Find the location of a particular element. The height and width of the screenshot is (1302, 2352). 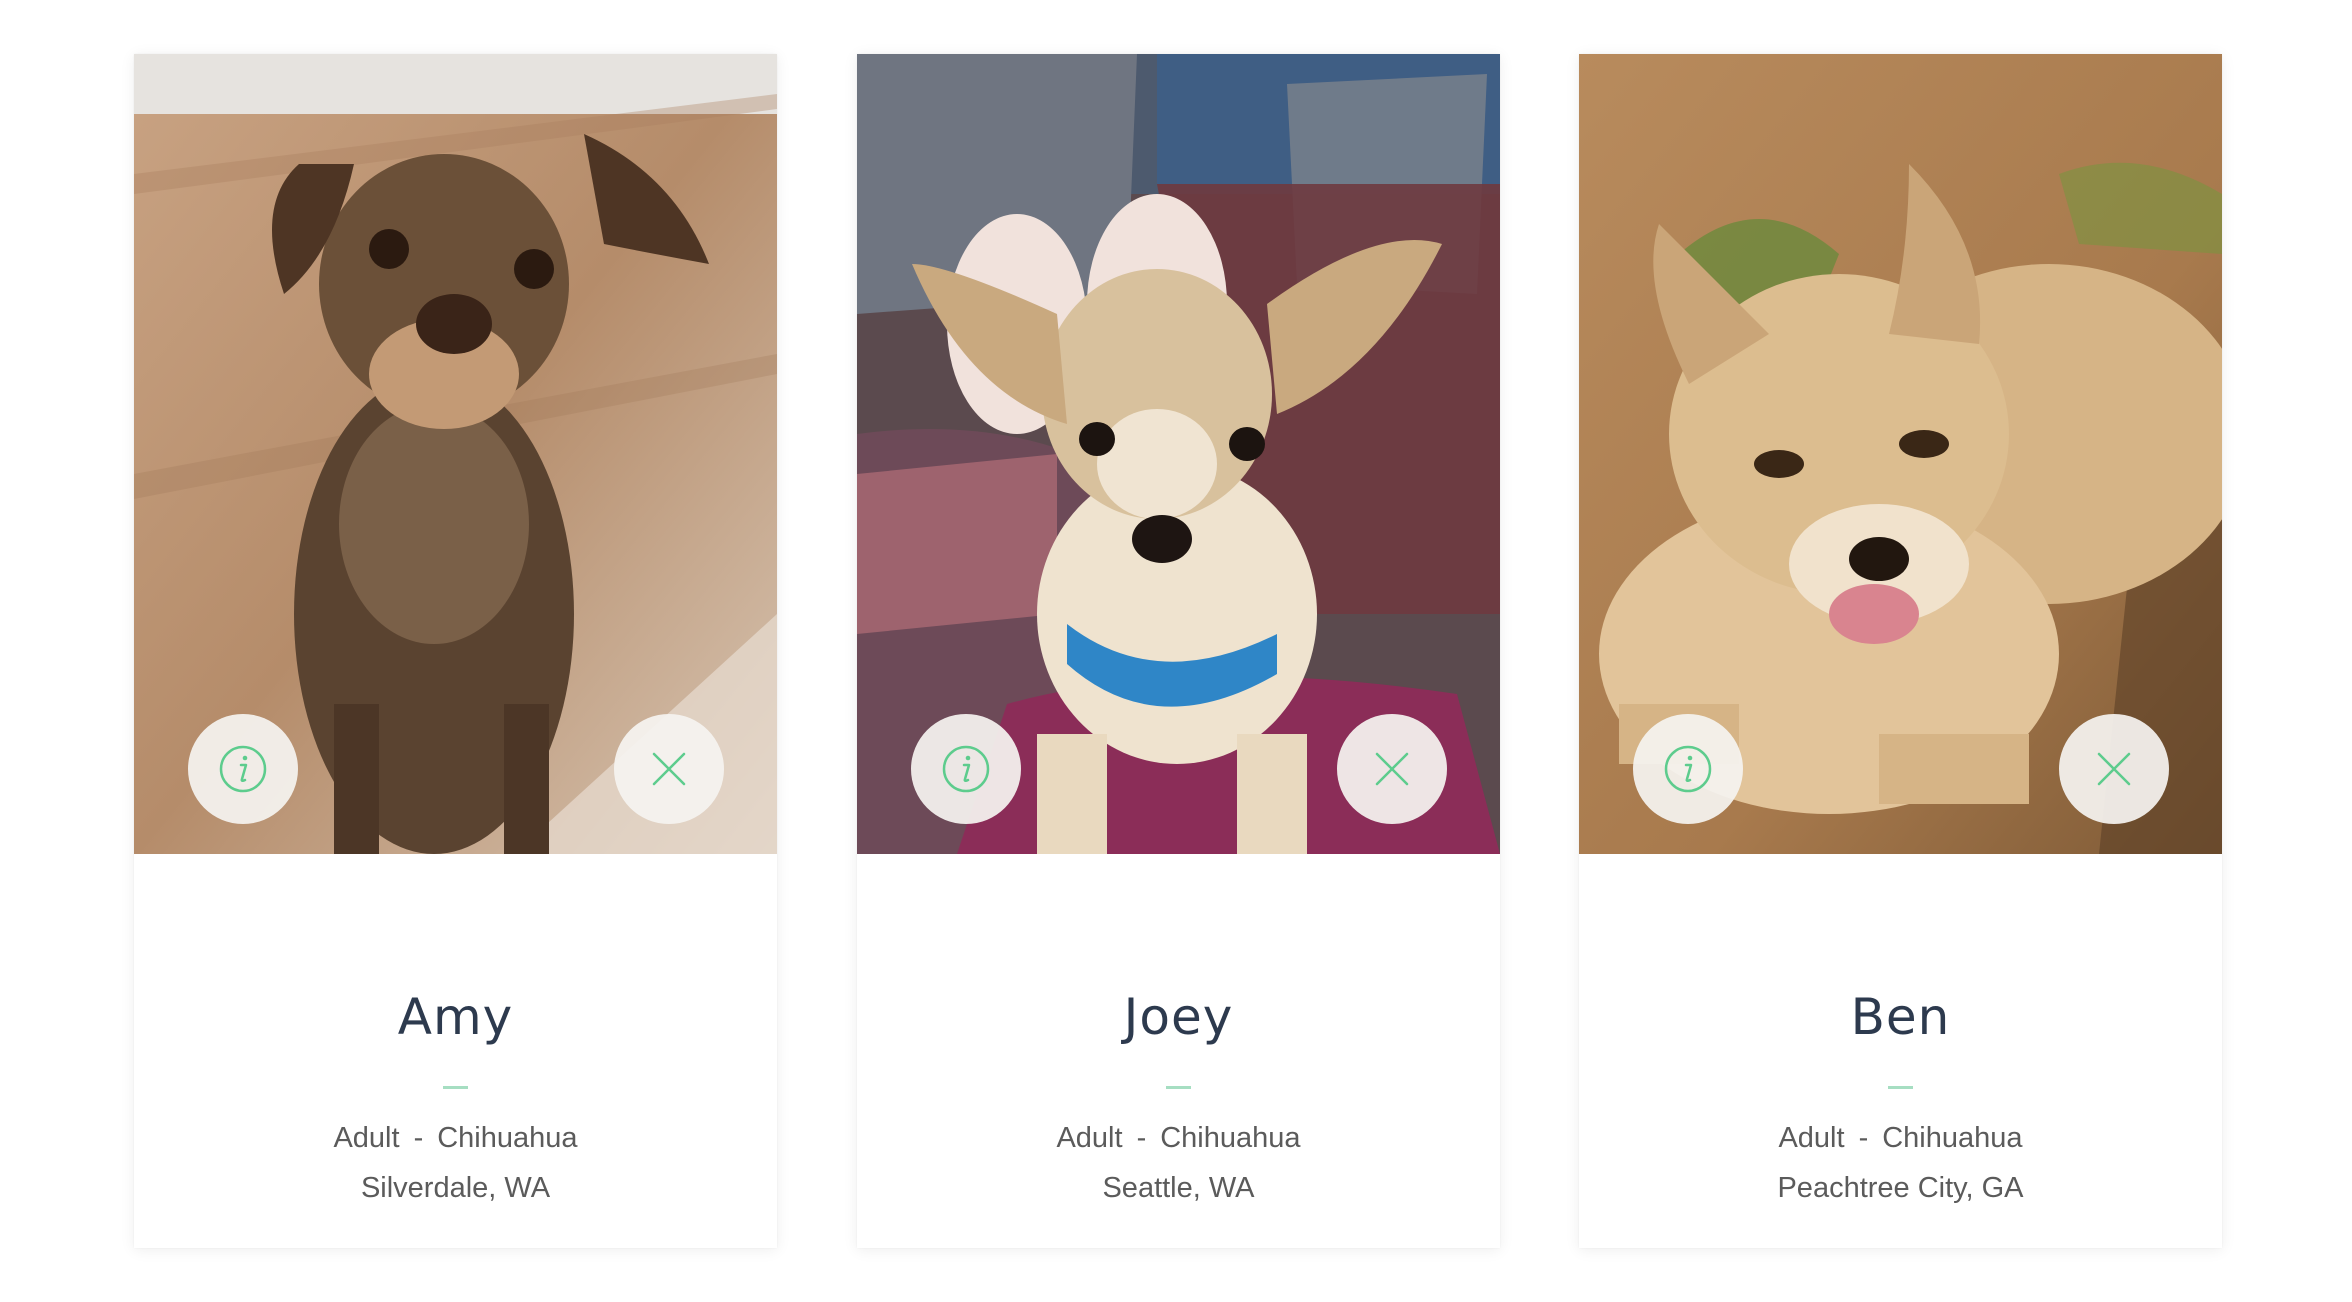

pet-name: Amy is located at coordinates (455, 1017).